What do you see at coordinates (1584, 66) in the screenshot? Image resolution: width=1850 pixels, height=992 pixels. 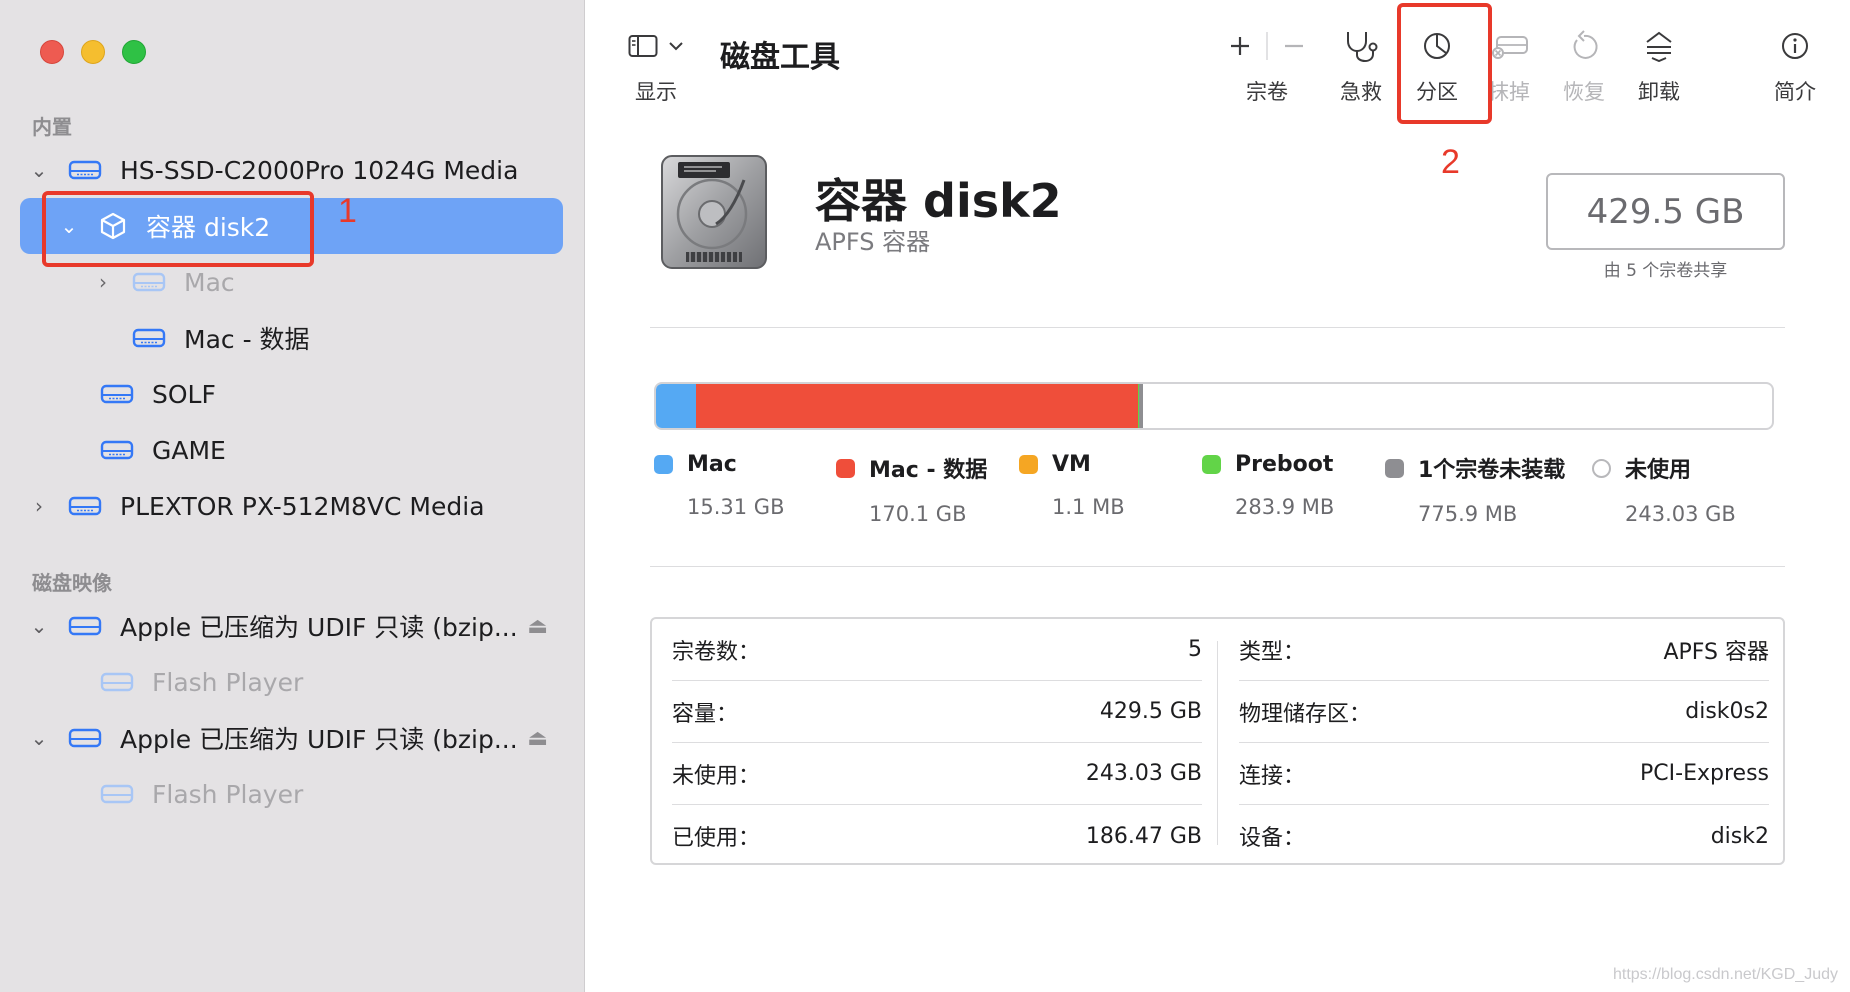 I see `restore-button: 恢复` at bounding box center [1584, 66].